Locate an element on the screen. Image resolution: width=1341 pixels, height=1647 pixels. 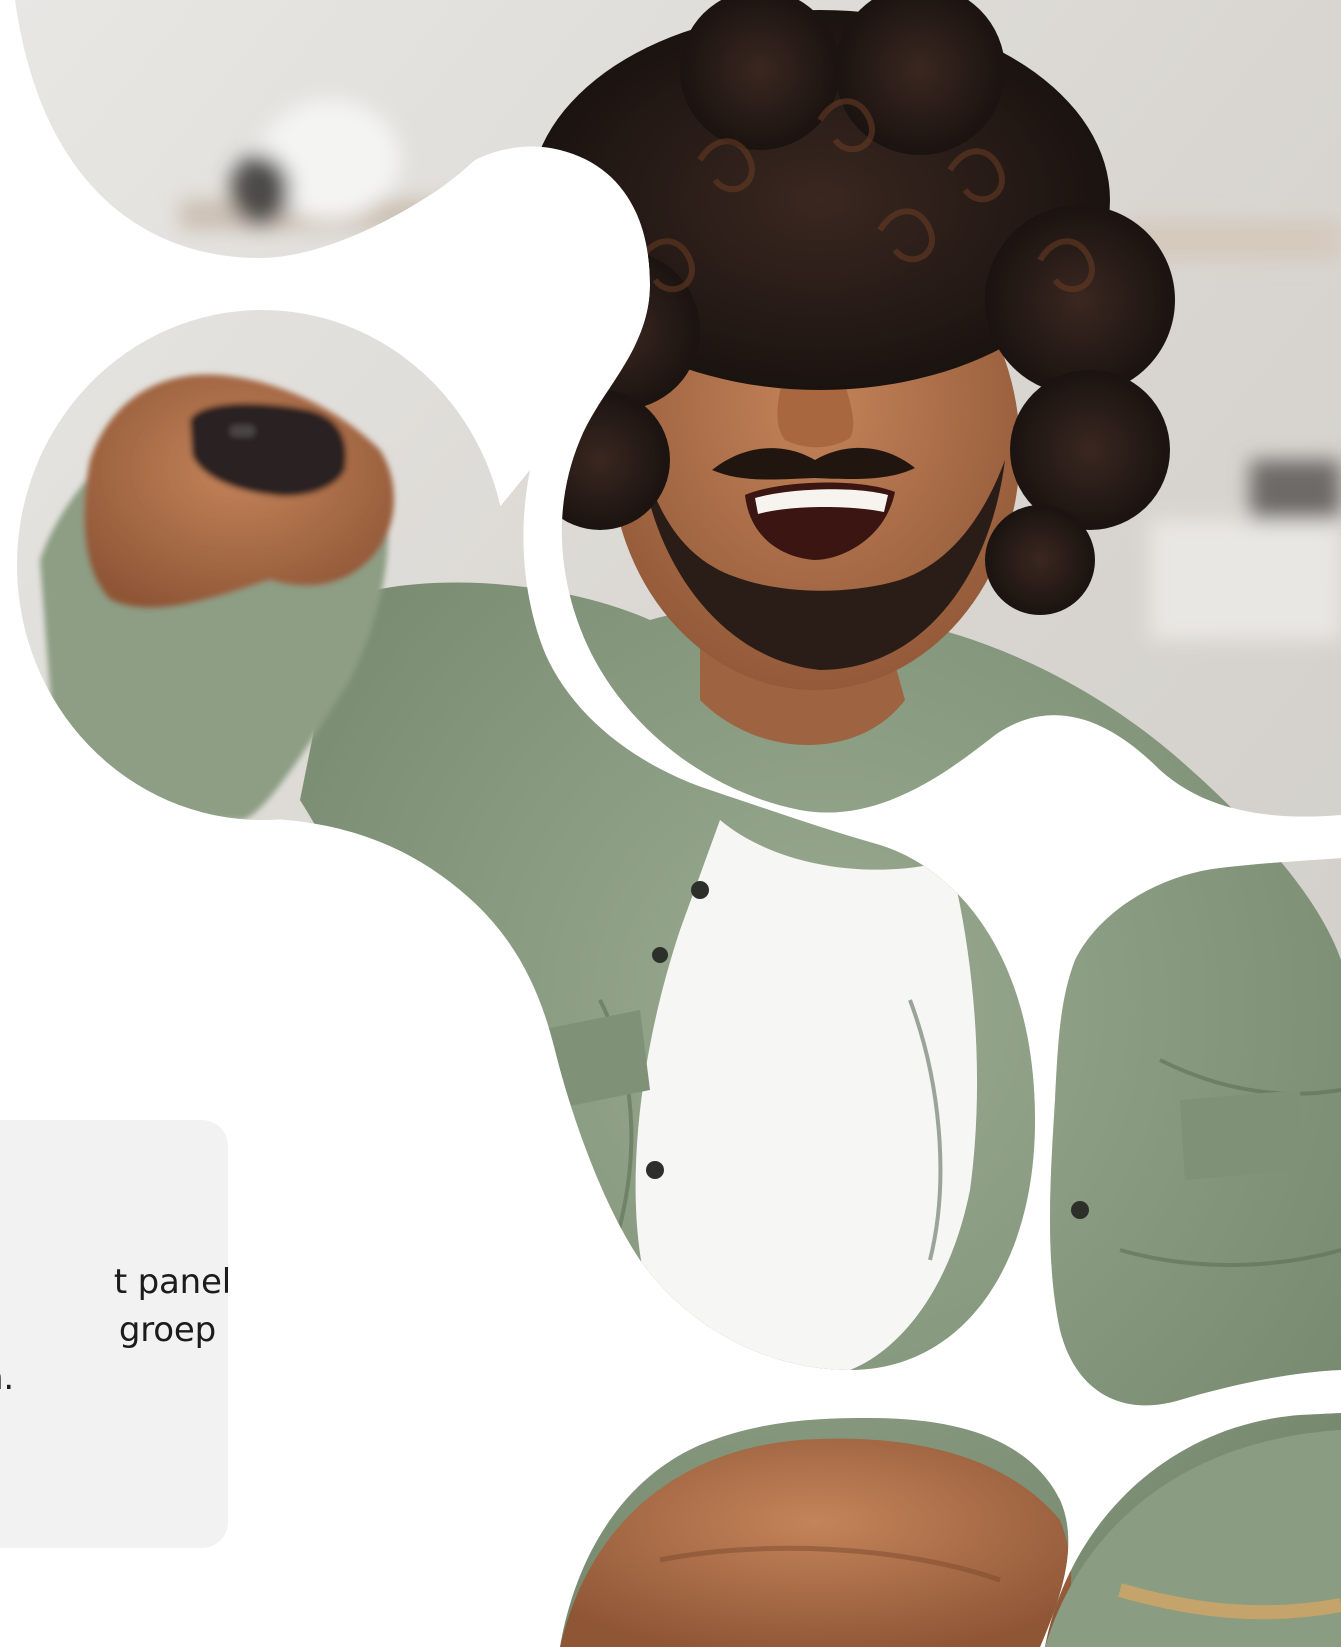
card-text-line-3: en. is located at coordinates (7, 1378).